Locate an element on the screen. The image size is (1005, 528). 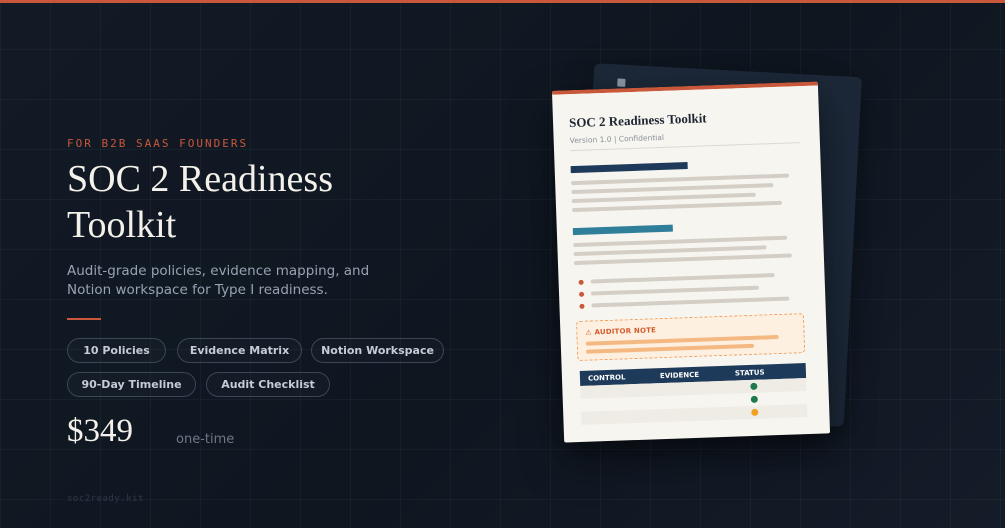
footer-url: soc2ready.kit is located at coordinates (105, 499).